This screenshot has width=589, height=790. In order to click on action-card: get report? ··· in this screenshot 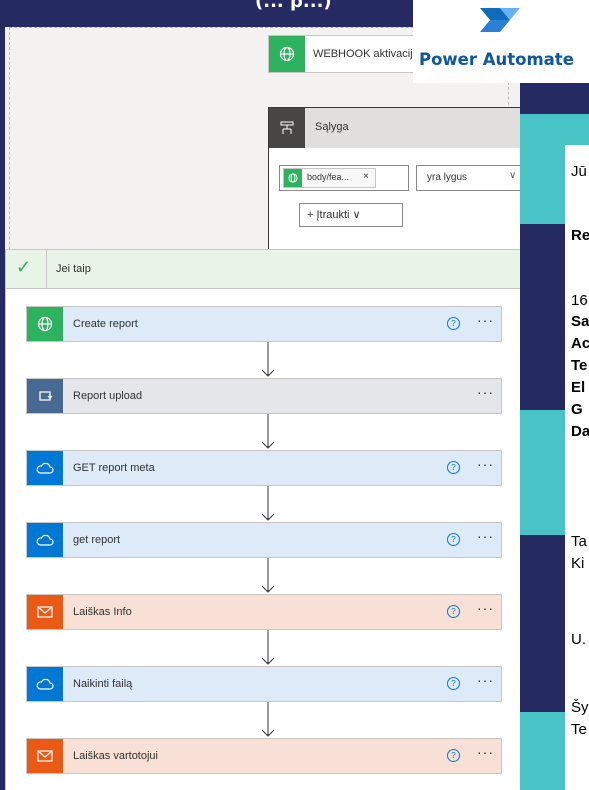, I will do `click(264, 540)`.